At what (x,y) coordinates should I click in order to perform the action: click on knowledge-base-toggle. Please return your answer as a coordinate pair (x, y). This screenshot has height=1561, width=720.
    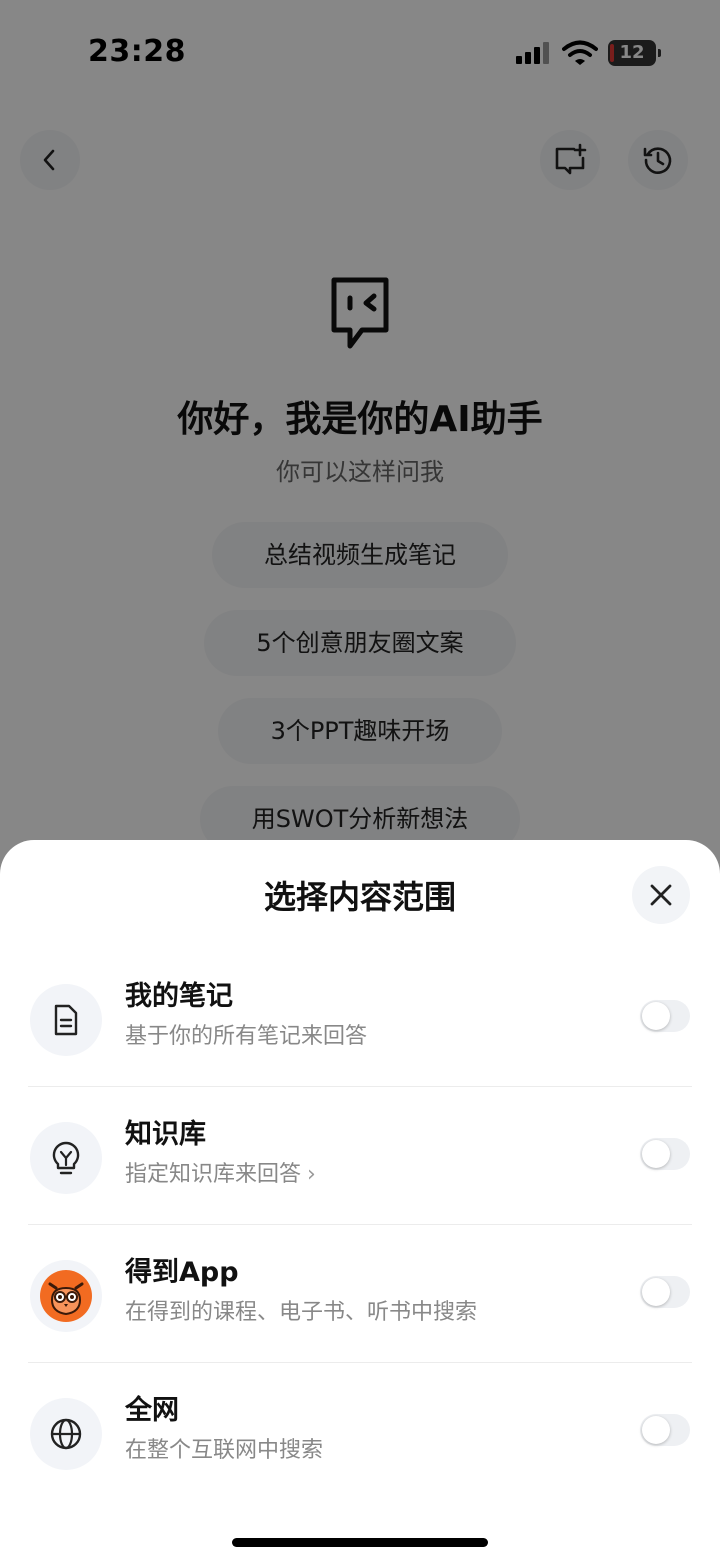
    Looking at the image, I should click on (665, 1154).